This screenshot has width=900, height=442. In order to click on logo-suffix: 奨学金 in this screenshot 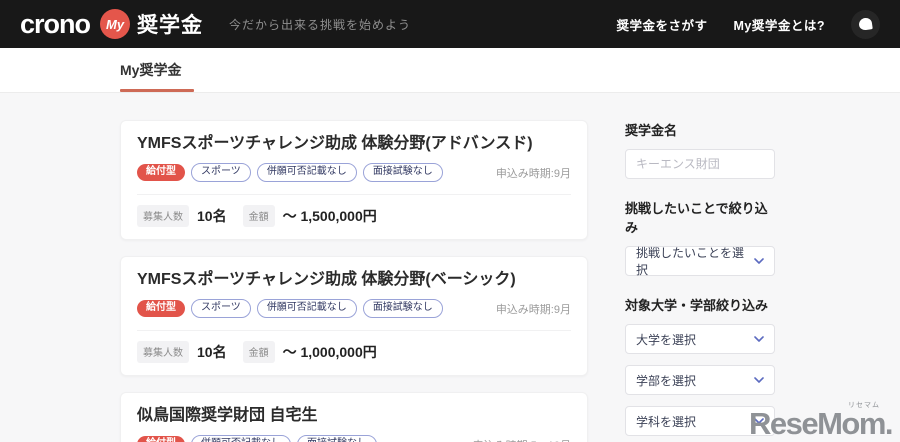, I will do `click(170, 25)`.